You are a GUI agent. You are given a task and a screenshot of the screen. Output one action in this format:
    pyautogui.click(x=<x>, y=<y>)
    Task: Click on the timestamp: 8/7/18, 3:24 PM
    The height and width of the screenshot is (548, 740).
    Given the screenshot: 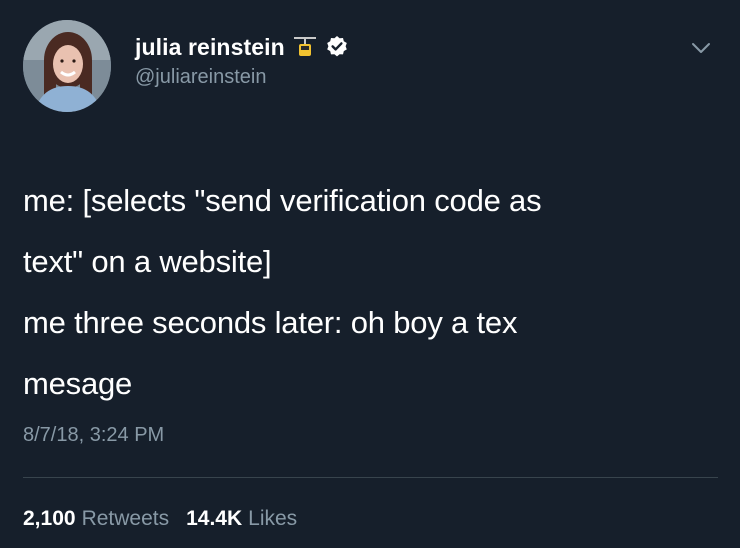 What is the action you would take?
    pyautogui.click(x=93, y=435)
    